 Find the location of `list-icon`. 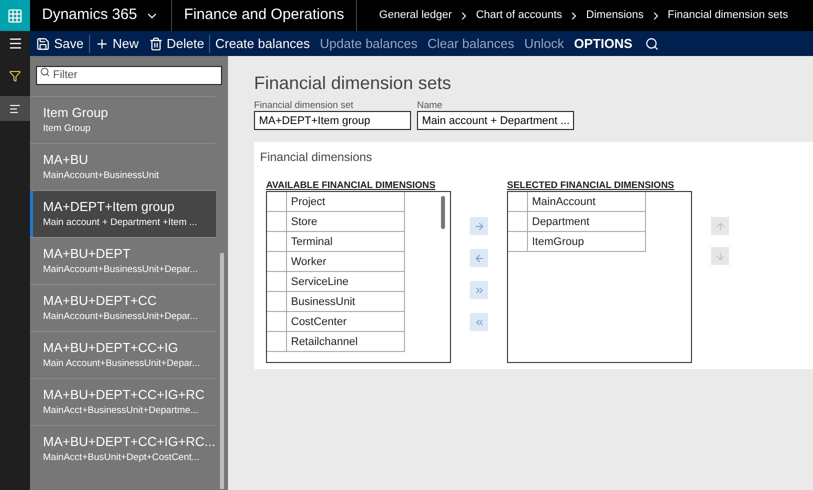

list-icon is located at coordinates (15, 108).